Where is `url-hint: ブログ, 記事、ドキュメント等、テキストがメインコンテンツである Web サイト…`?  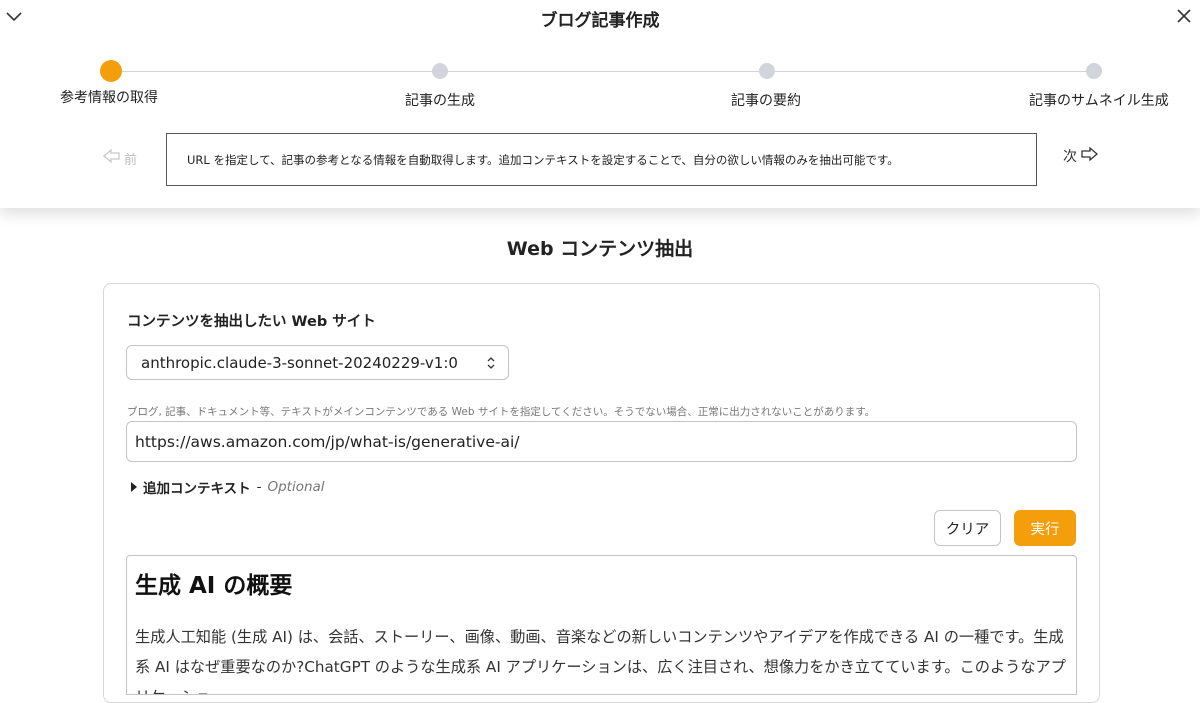 url-hint: ブログ, 記事、ドキュメント等、テキストがメインコンテンツである Web サイト… is located at coordinates (501, 412).